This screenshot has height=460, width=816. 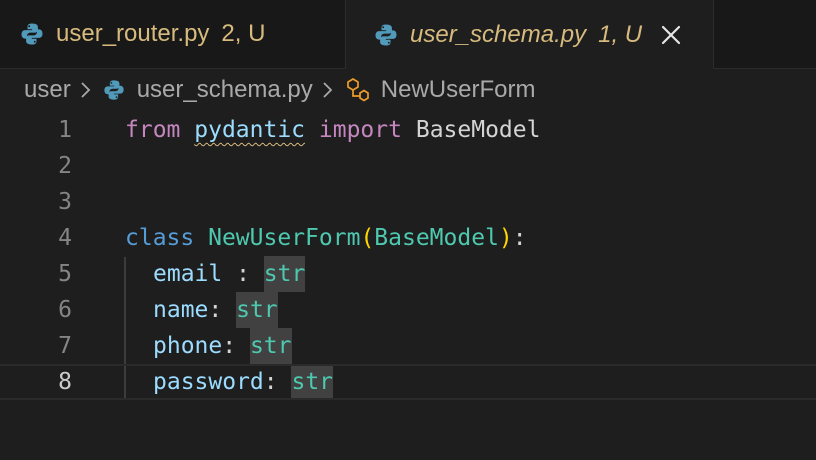 I want to click on class-name: NewUserForm, so click(x=284, y=238).